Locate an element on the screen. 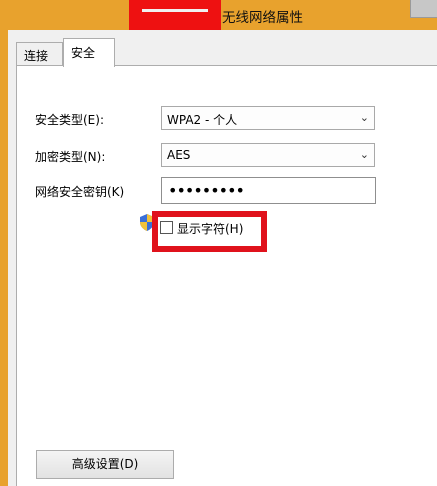  tab-security-label: 安全 is located at coordinates (83, 53).